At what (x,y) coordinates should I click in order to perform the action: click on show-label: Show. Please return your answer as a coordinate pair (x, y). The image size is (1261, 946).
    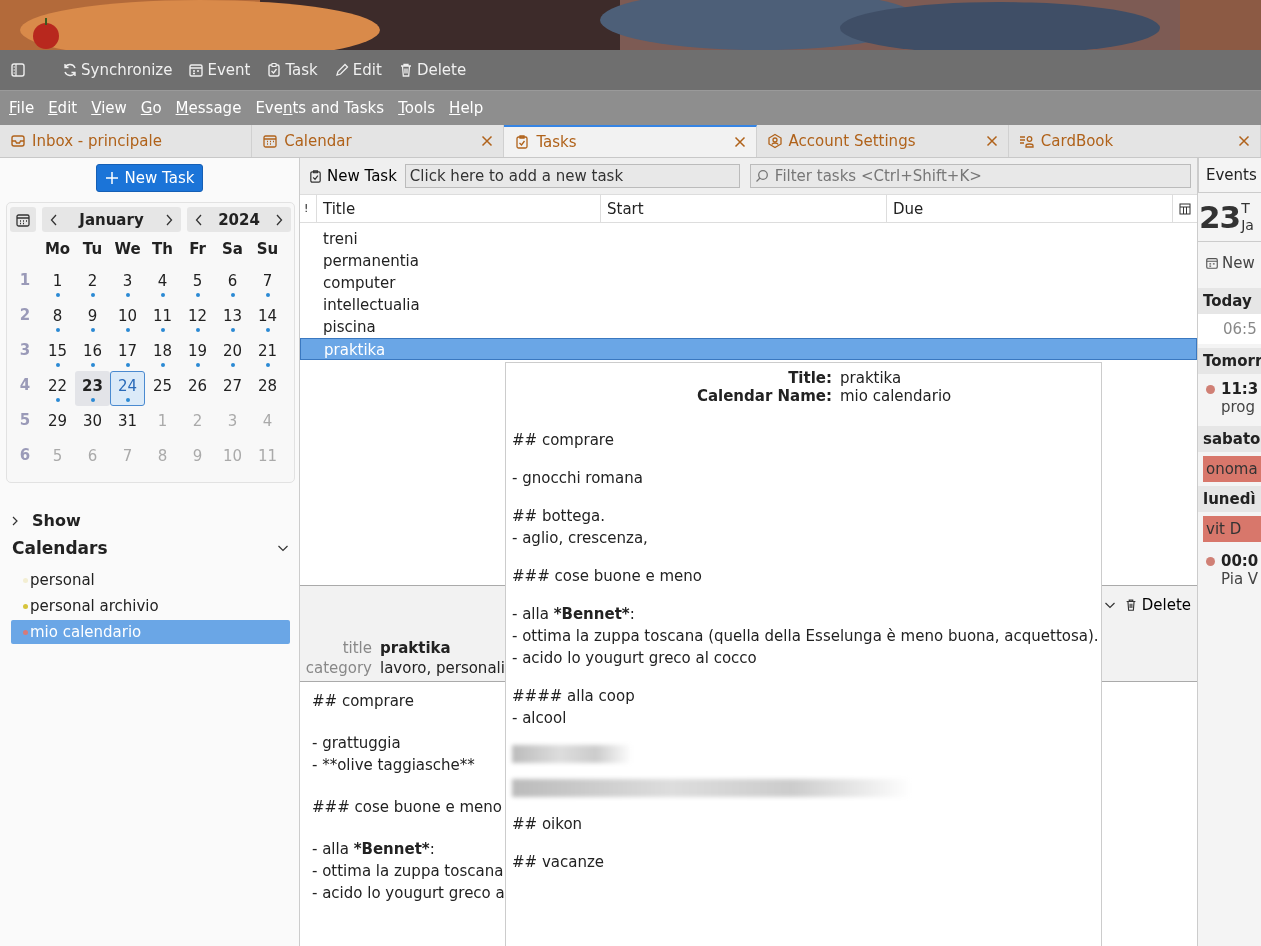
    Looking at the image, I should click on (56, 520).